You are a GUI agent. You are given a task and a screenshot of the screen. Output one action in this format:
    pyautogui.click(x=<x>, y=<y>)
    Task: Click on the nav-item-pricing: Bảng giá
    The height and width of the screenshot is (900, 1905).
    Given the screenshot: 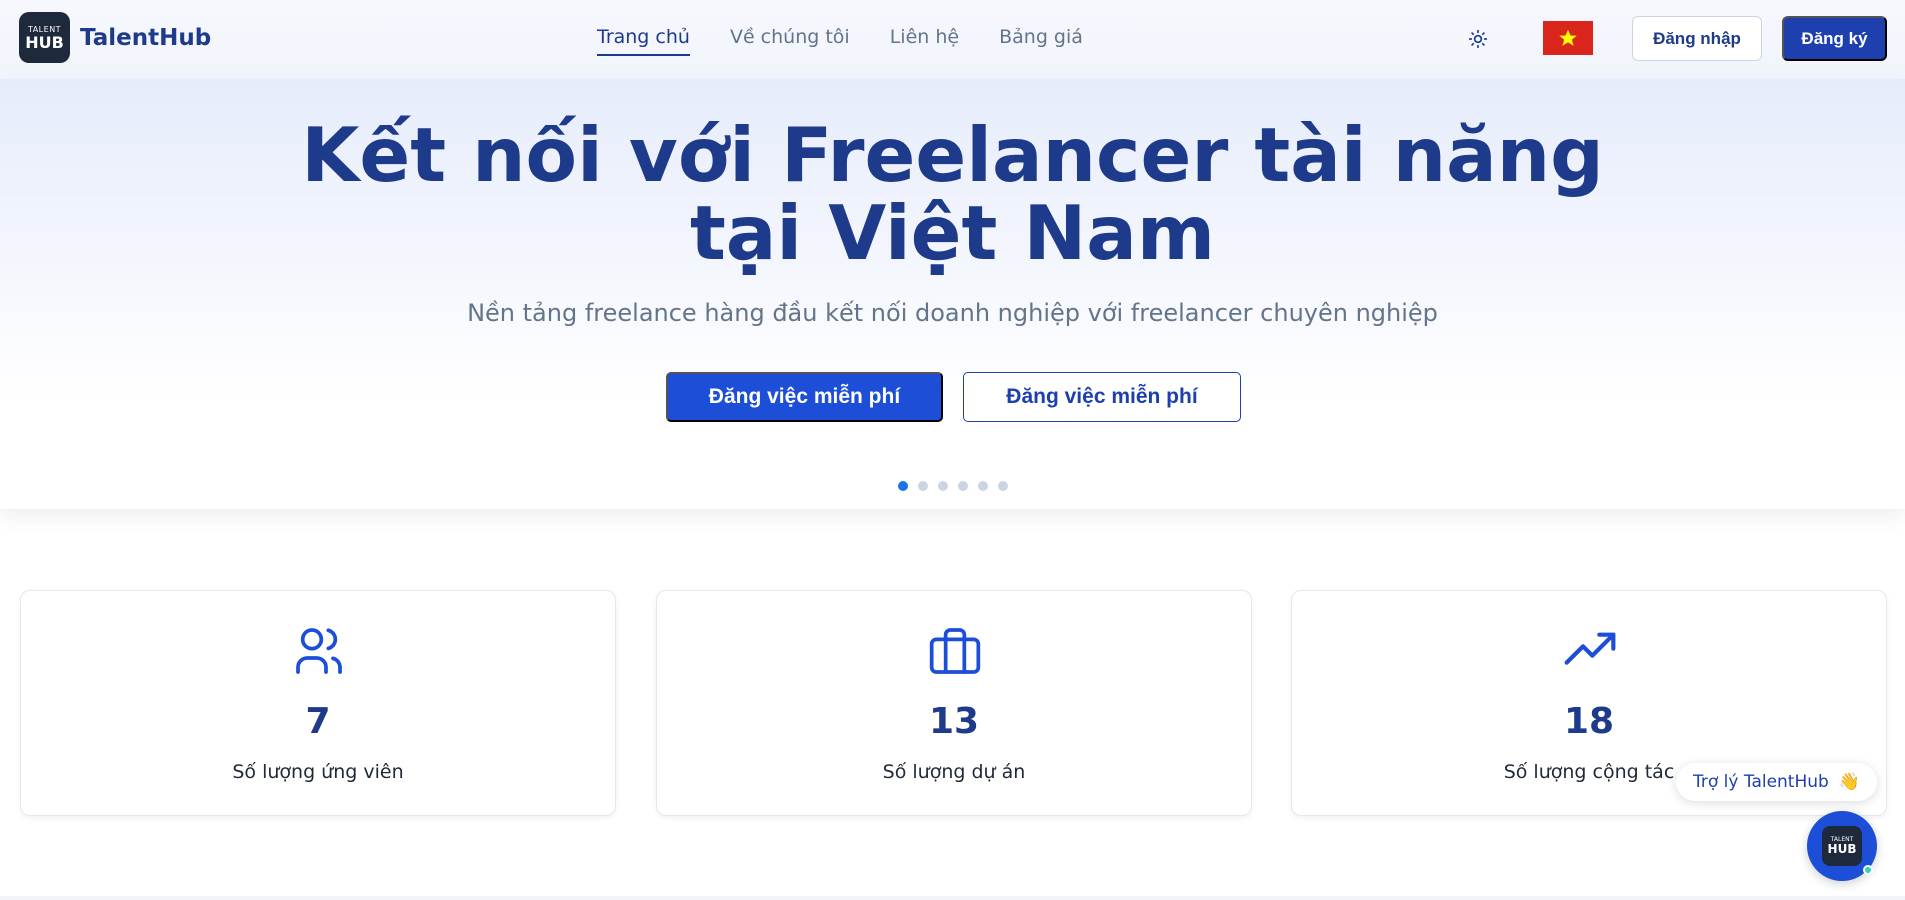 What is the action you would take?
    pyautogui.click(x=1041, y=41)
    